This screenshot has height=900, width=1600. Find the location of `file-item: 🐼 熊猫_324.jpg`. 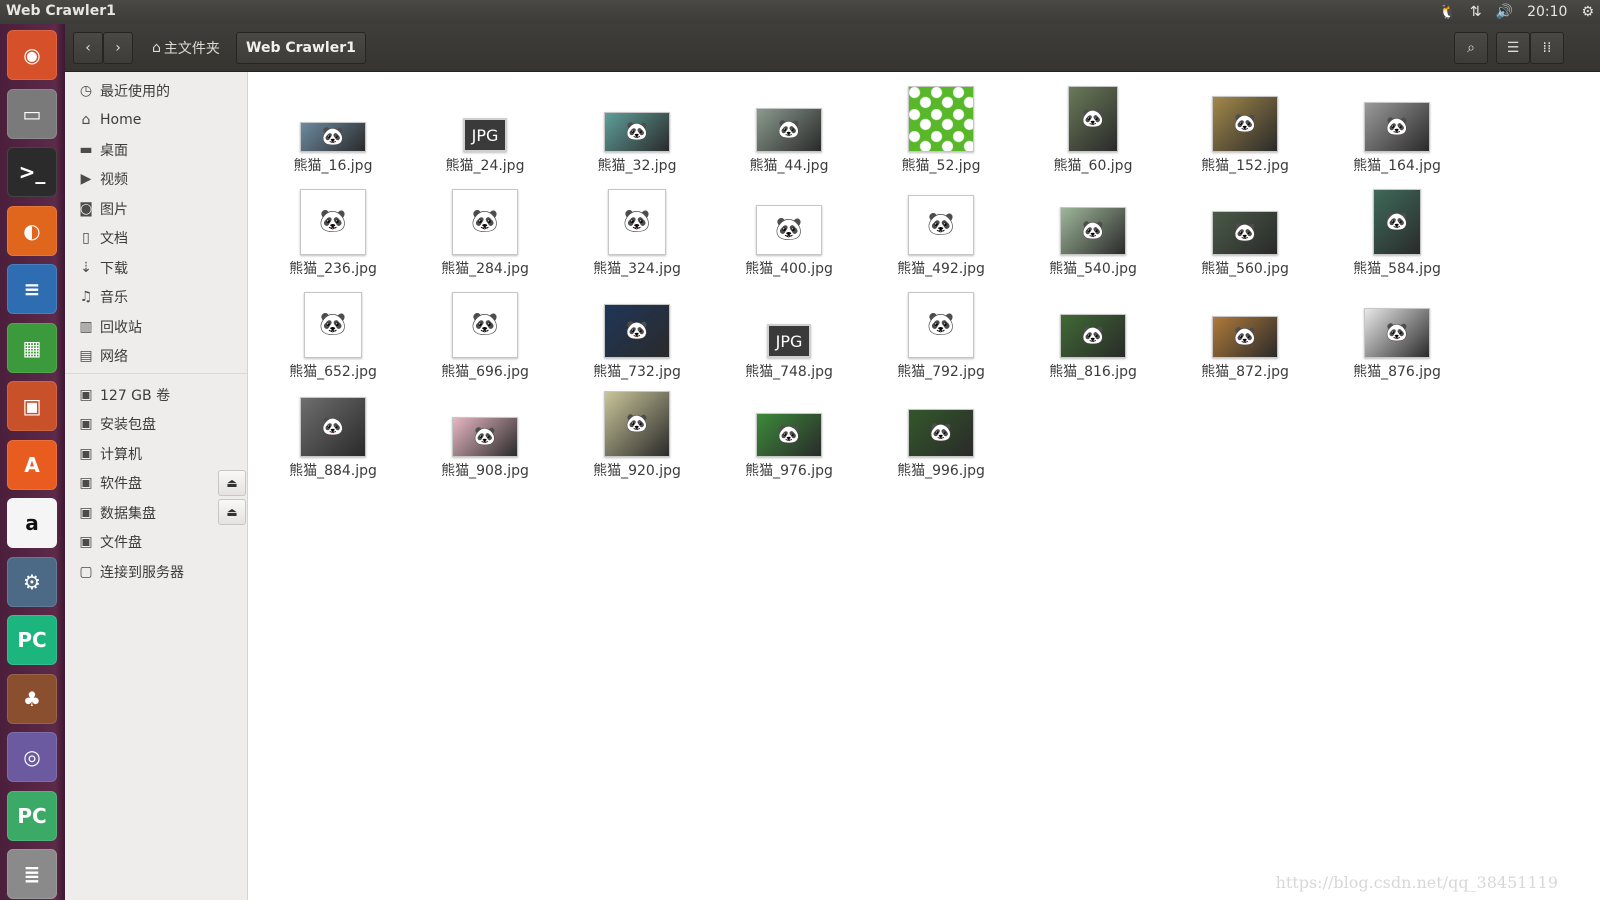

file-item: 🐼 熊猫_324.jpg is located at coordinates (637, 230).